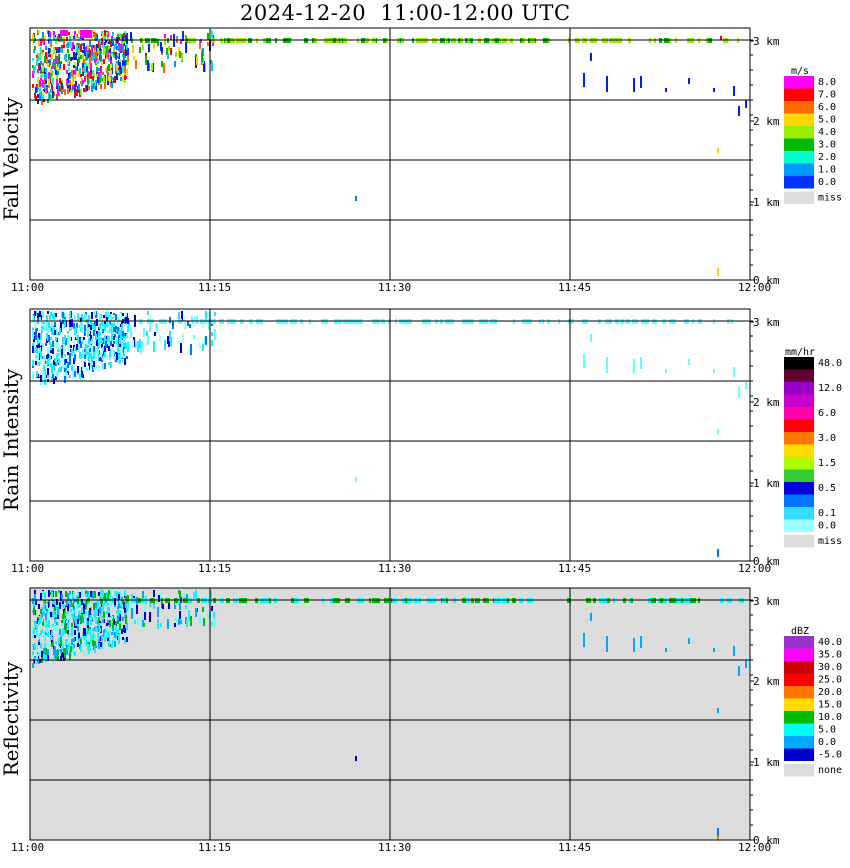 The height and width of the screenshot is (868, 850). I want to click on legend-unit: m/s, so click(800, 71).